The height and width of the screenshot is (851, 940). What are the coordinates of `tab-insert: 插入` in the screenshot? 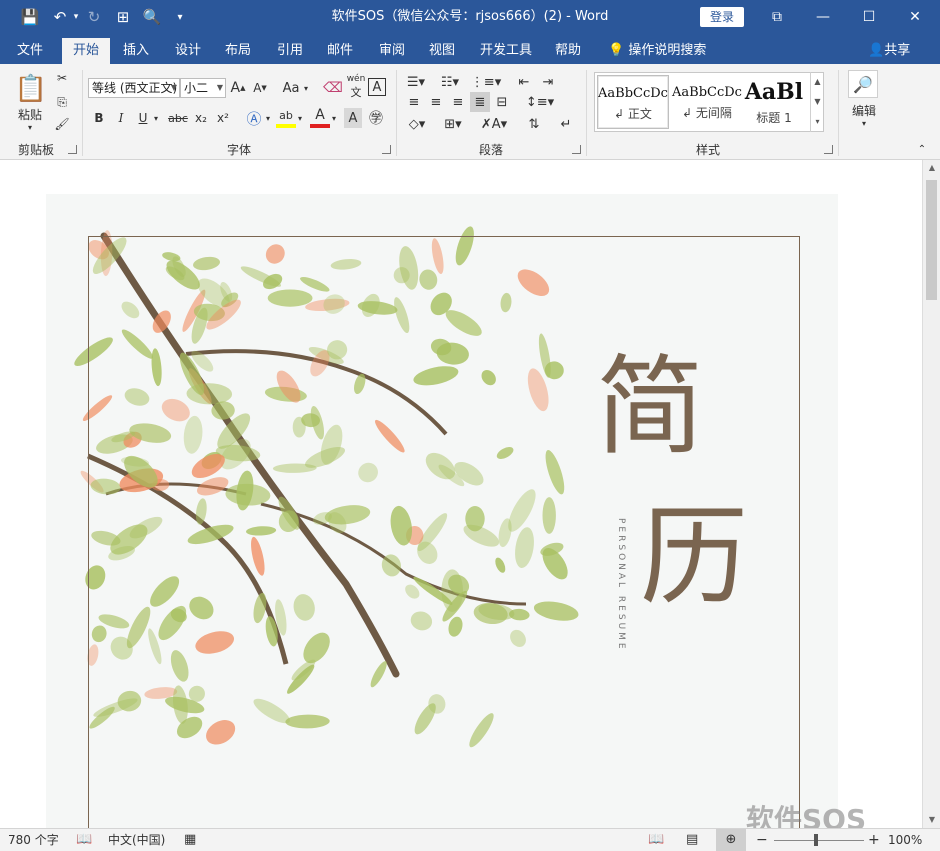 It's located at (136, 51).